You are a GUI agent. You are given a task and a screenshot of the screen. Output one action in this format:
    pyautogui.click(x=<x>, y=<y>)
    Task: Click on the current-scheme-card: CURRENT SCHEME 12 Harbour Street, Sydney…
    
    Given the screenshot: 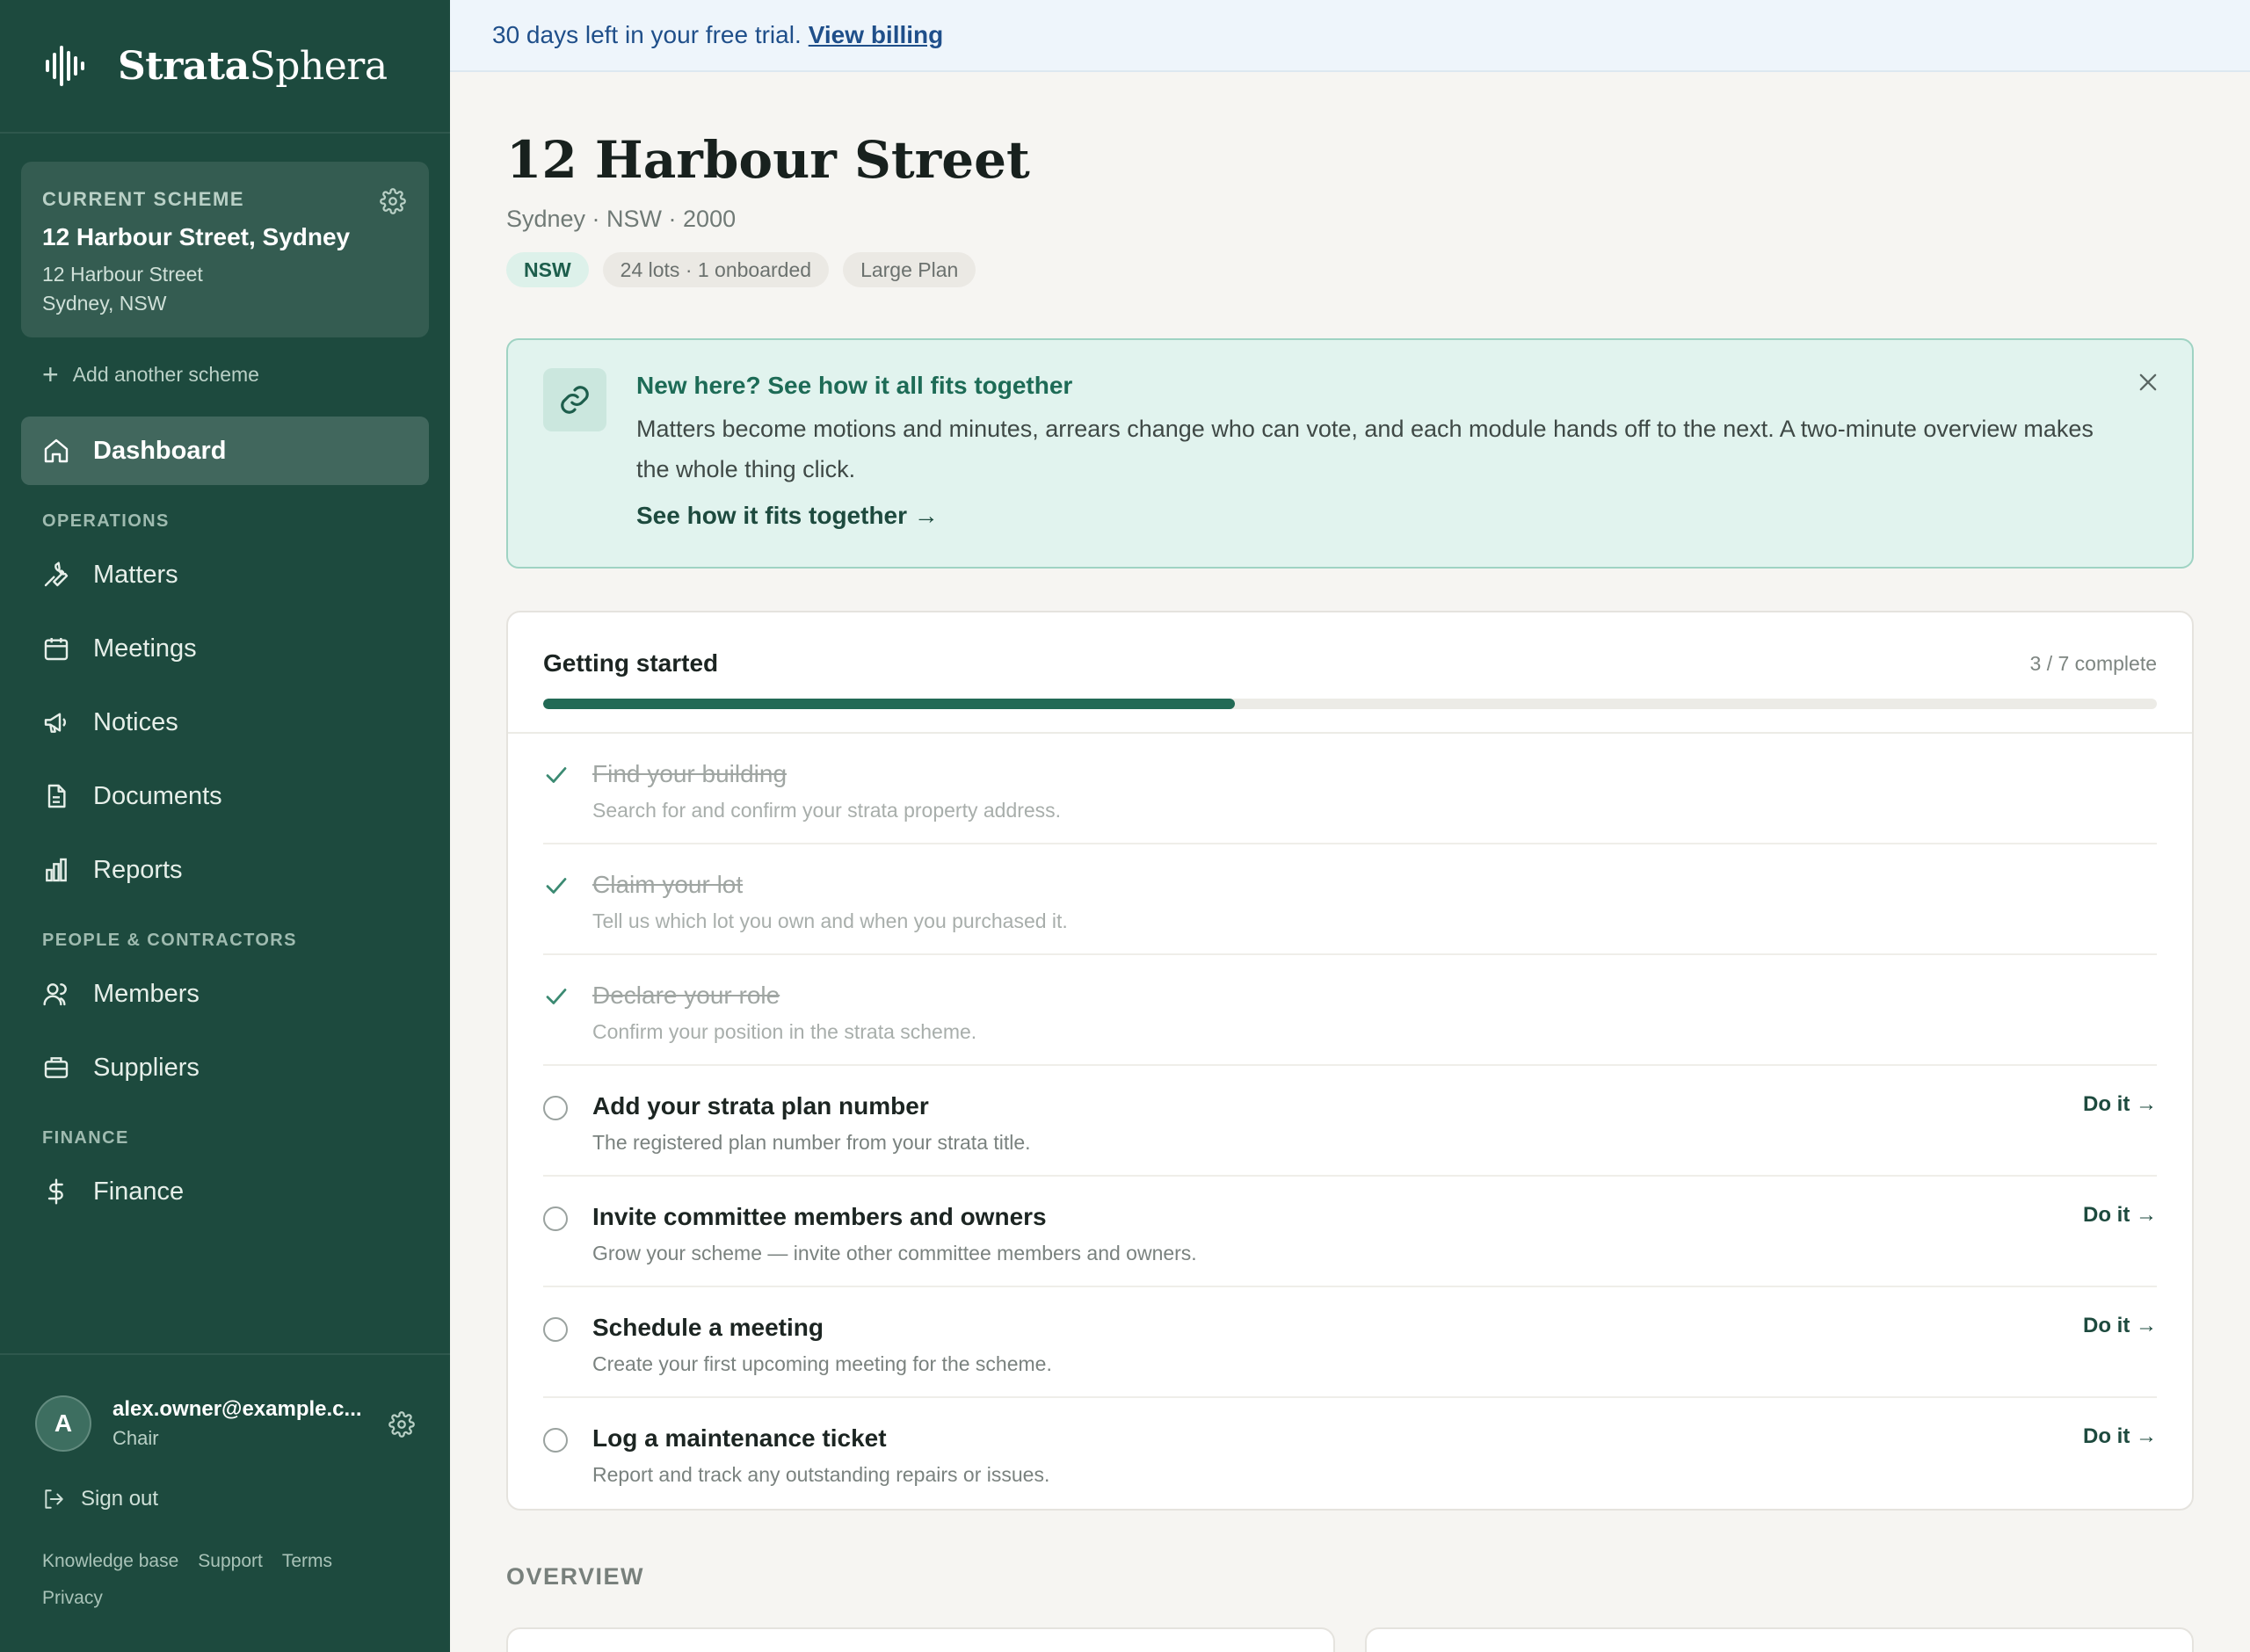 What is the action you would take?
    pyautogui.click(x=225, y=249)
    